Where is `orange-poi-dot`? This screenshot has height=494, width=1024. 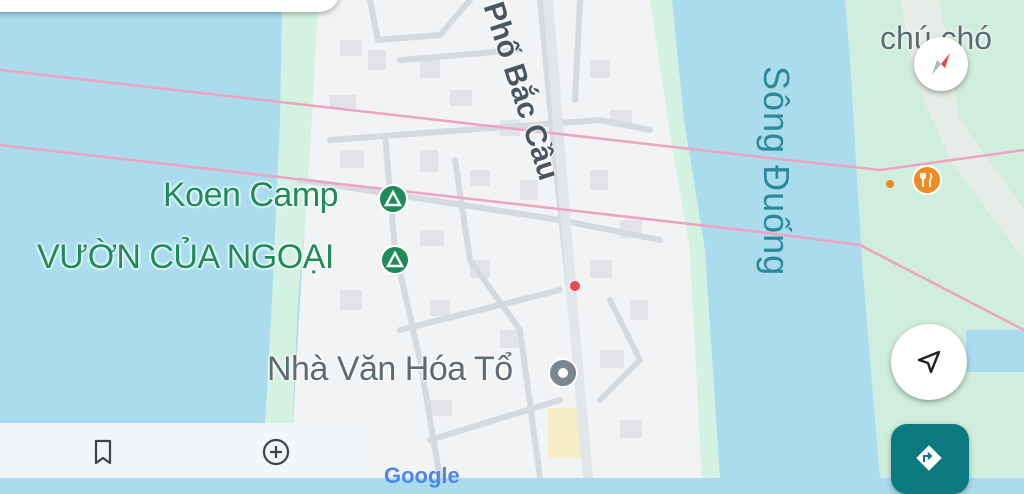 orange-poi-dot is located at coordinates (890, 184).